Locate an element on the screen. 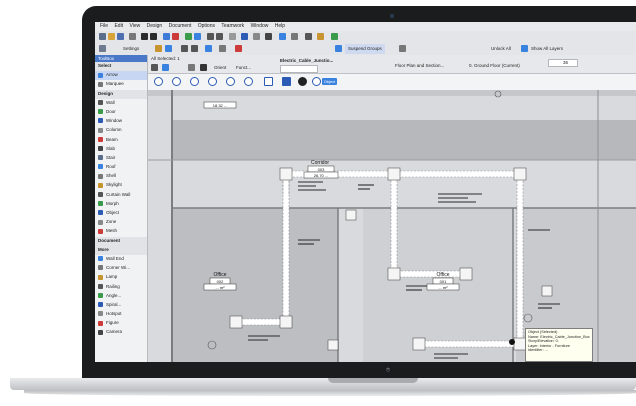 The image size is (636, 406). print-icon is located at coordinates (132, 36).